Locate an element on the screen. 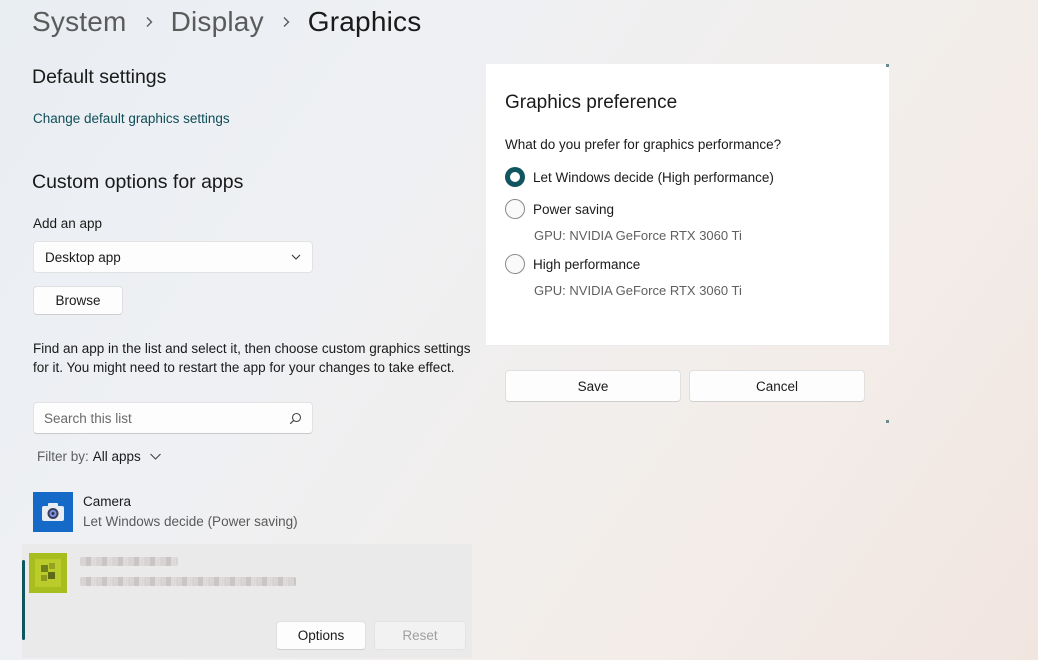 The image size is (1038, 660). app-icon is located at coordinates (48, 573).